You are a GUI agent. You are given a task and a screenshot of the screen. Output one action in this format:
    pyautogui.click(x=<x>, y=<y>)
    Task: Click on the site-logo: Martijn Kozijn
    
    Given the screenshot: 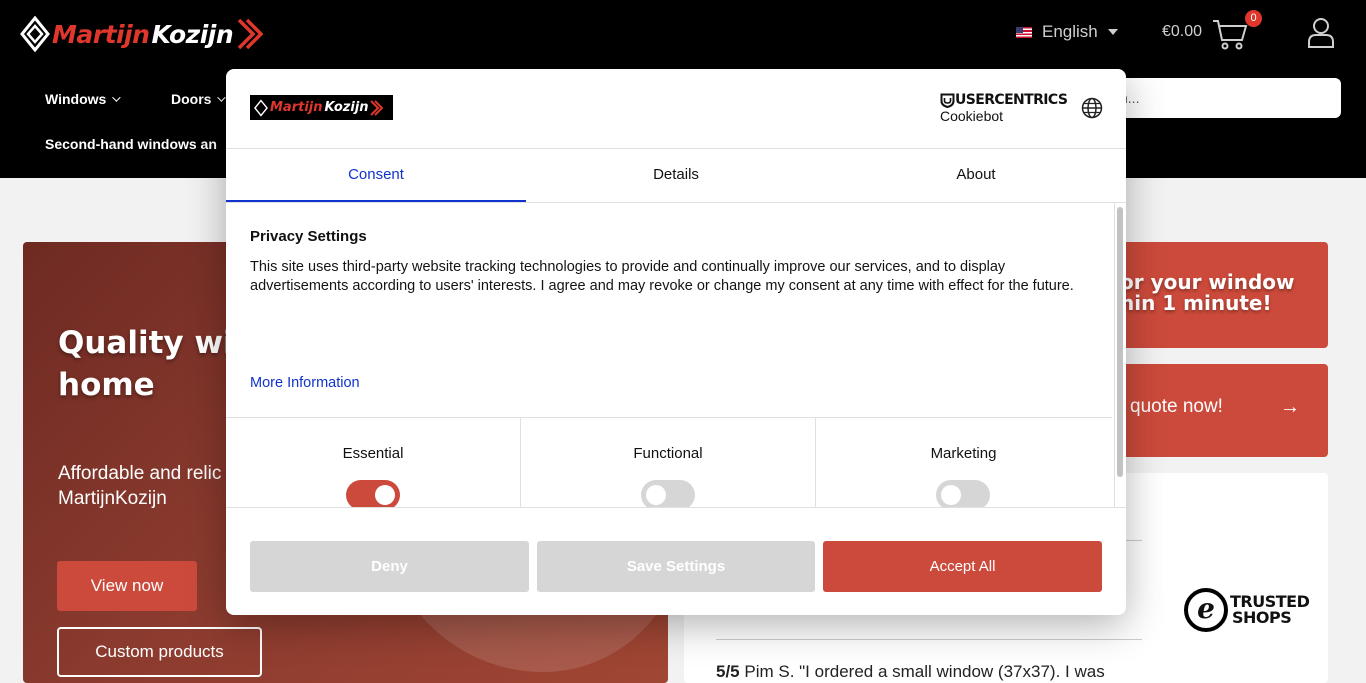 What is the action you would take?
    pyautogui.click(x=142, y=34)
    